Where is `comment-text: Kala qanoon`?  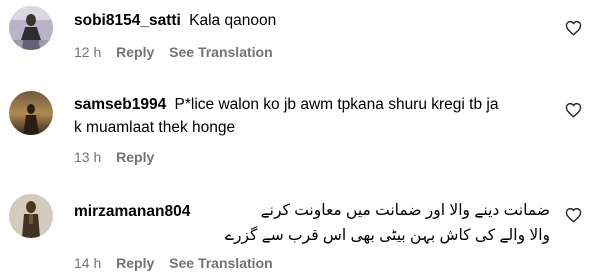 comment-text: Kala qanoon is located at coordinates (233, 20).